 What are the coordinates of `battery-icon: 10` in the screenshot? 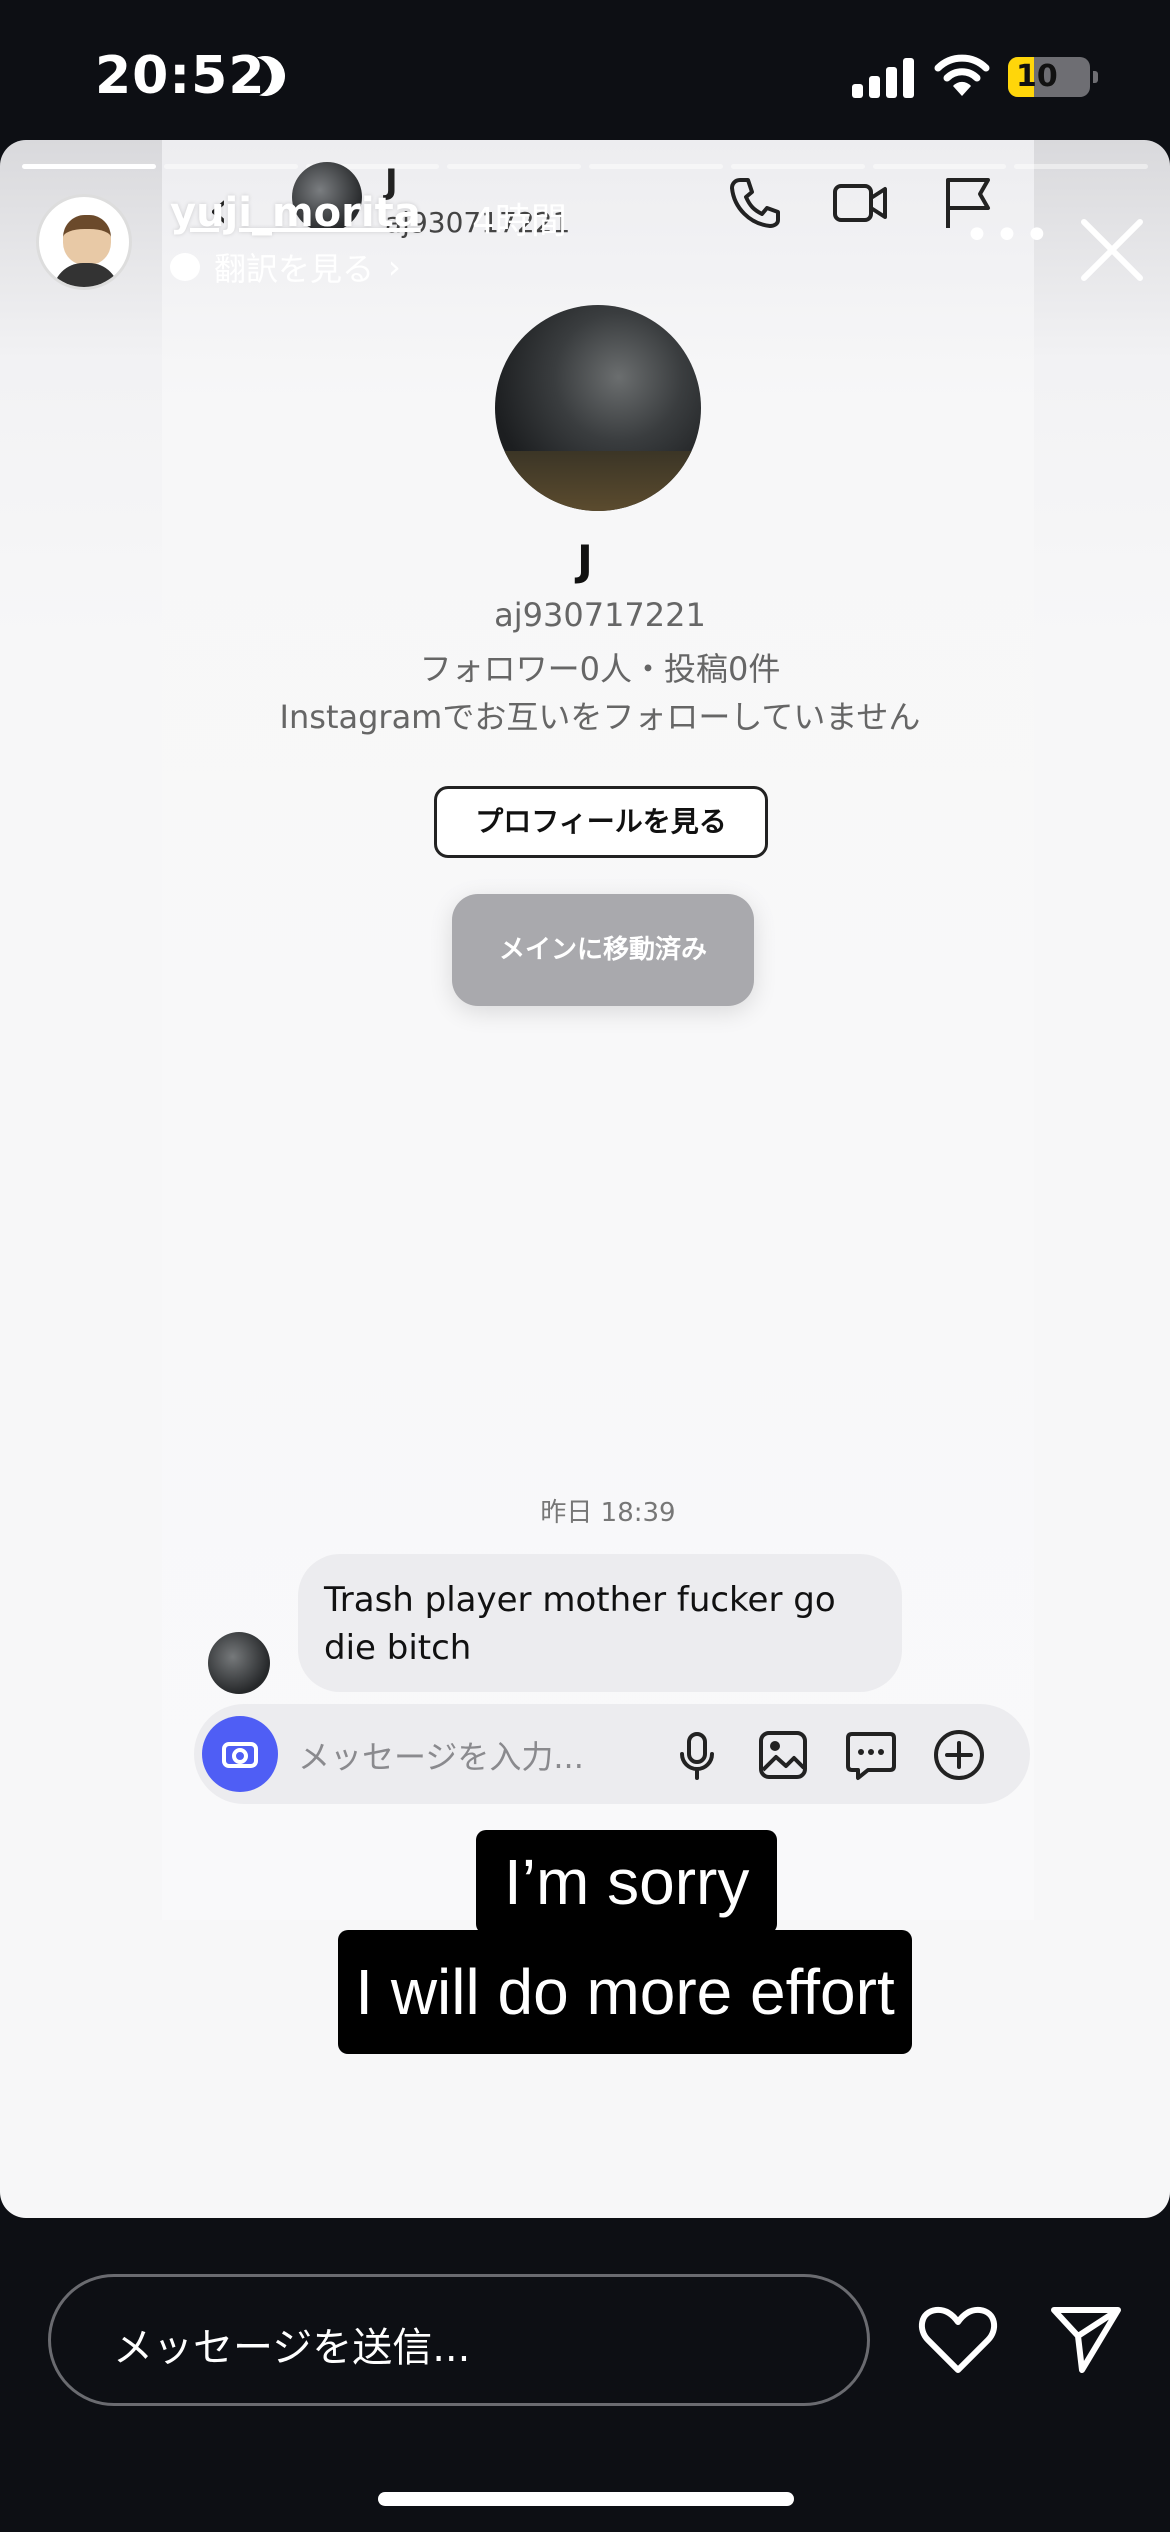 It's located at (1053, 77).